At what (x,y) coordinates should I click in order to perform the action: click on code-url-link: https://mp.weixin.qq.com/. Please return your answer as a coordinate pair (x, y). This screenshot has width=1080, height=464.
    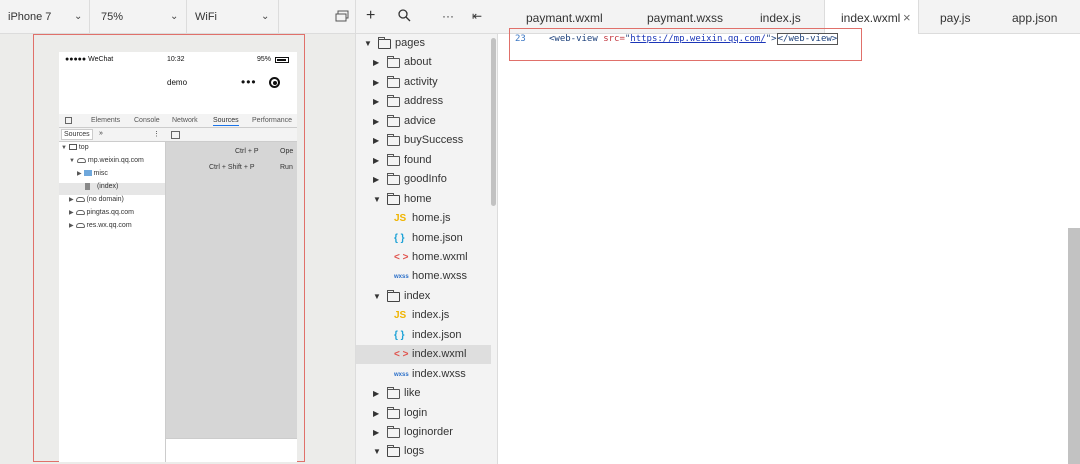
    Looking at the image, I should click on (697, 39).